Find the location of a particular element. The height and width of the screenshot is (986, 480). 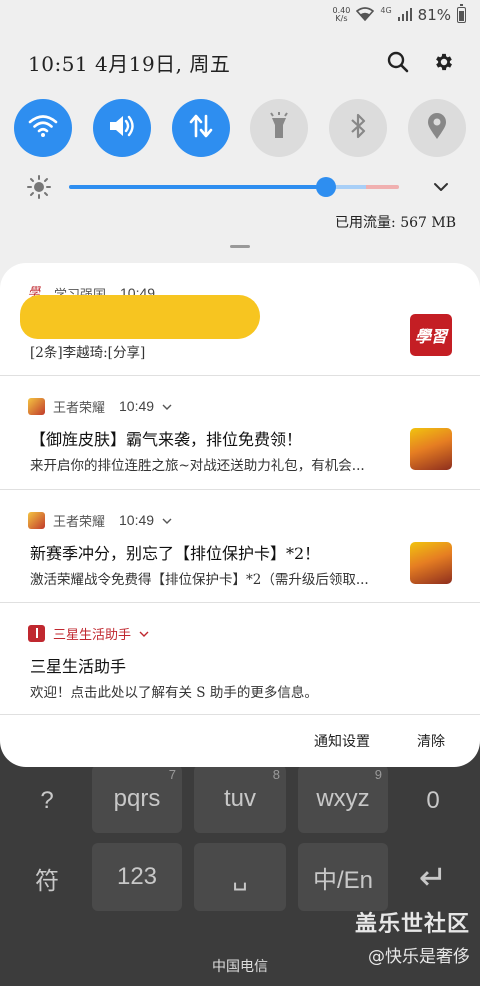

notification-body: [2条]李越琦:[分享] is located at coordinates (88, 353).